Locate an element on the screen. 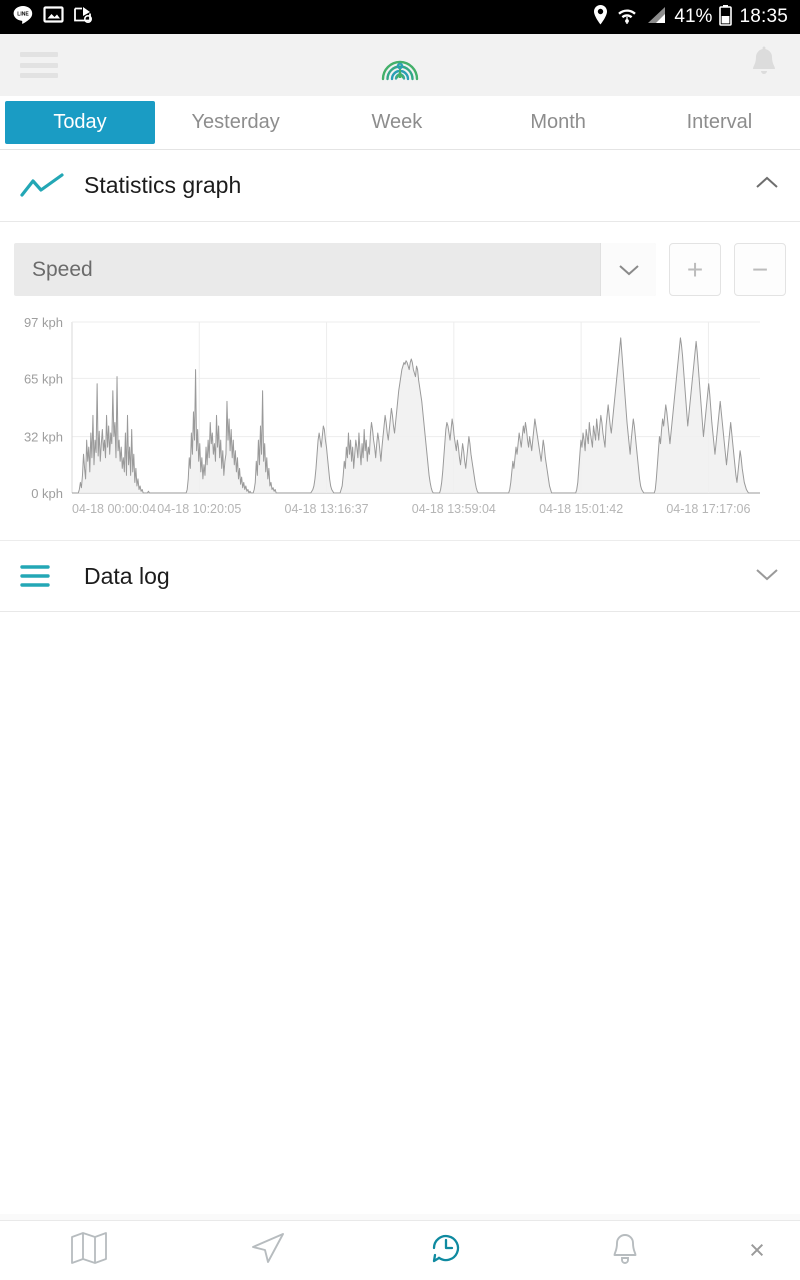 This screenshot has width=800, height=1280. bell-icon is located at coordinates (625, 1250).